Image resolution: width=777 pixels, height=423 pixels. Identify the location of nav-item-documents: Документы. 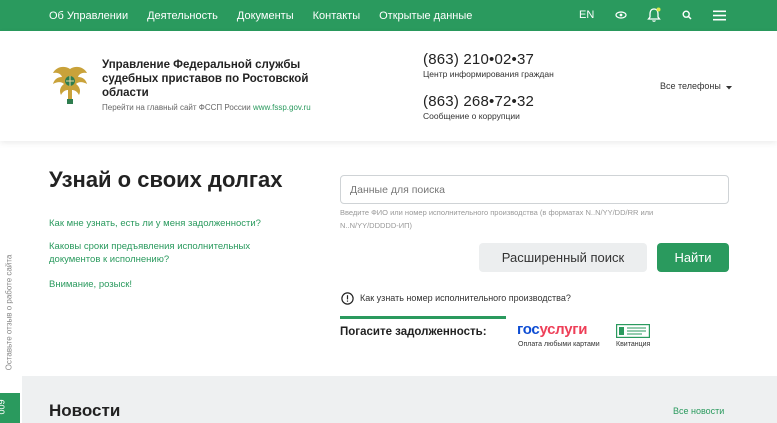
(265, 16).